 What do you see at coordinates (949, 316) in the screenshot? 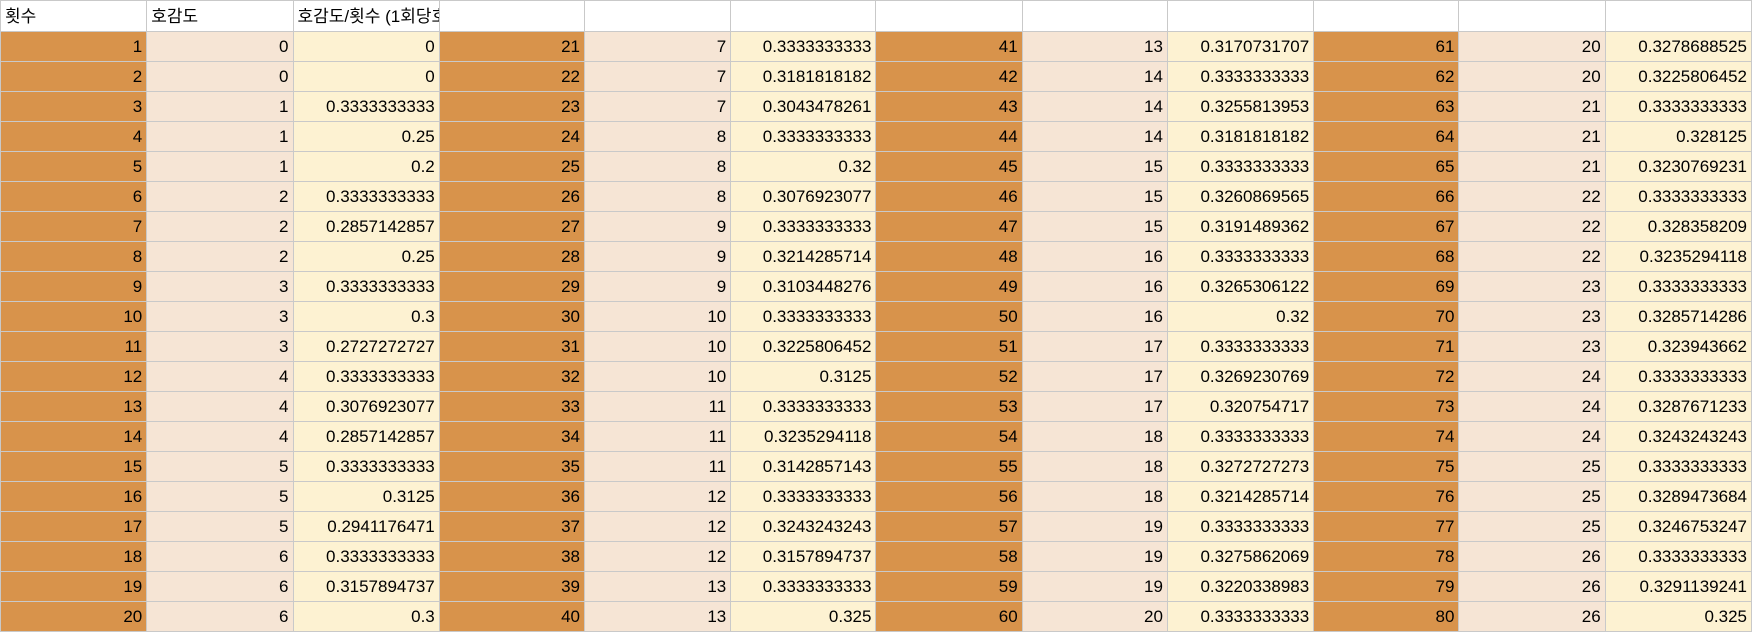
I see `count-cell: 50` at bounding box center [949, 316].